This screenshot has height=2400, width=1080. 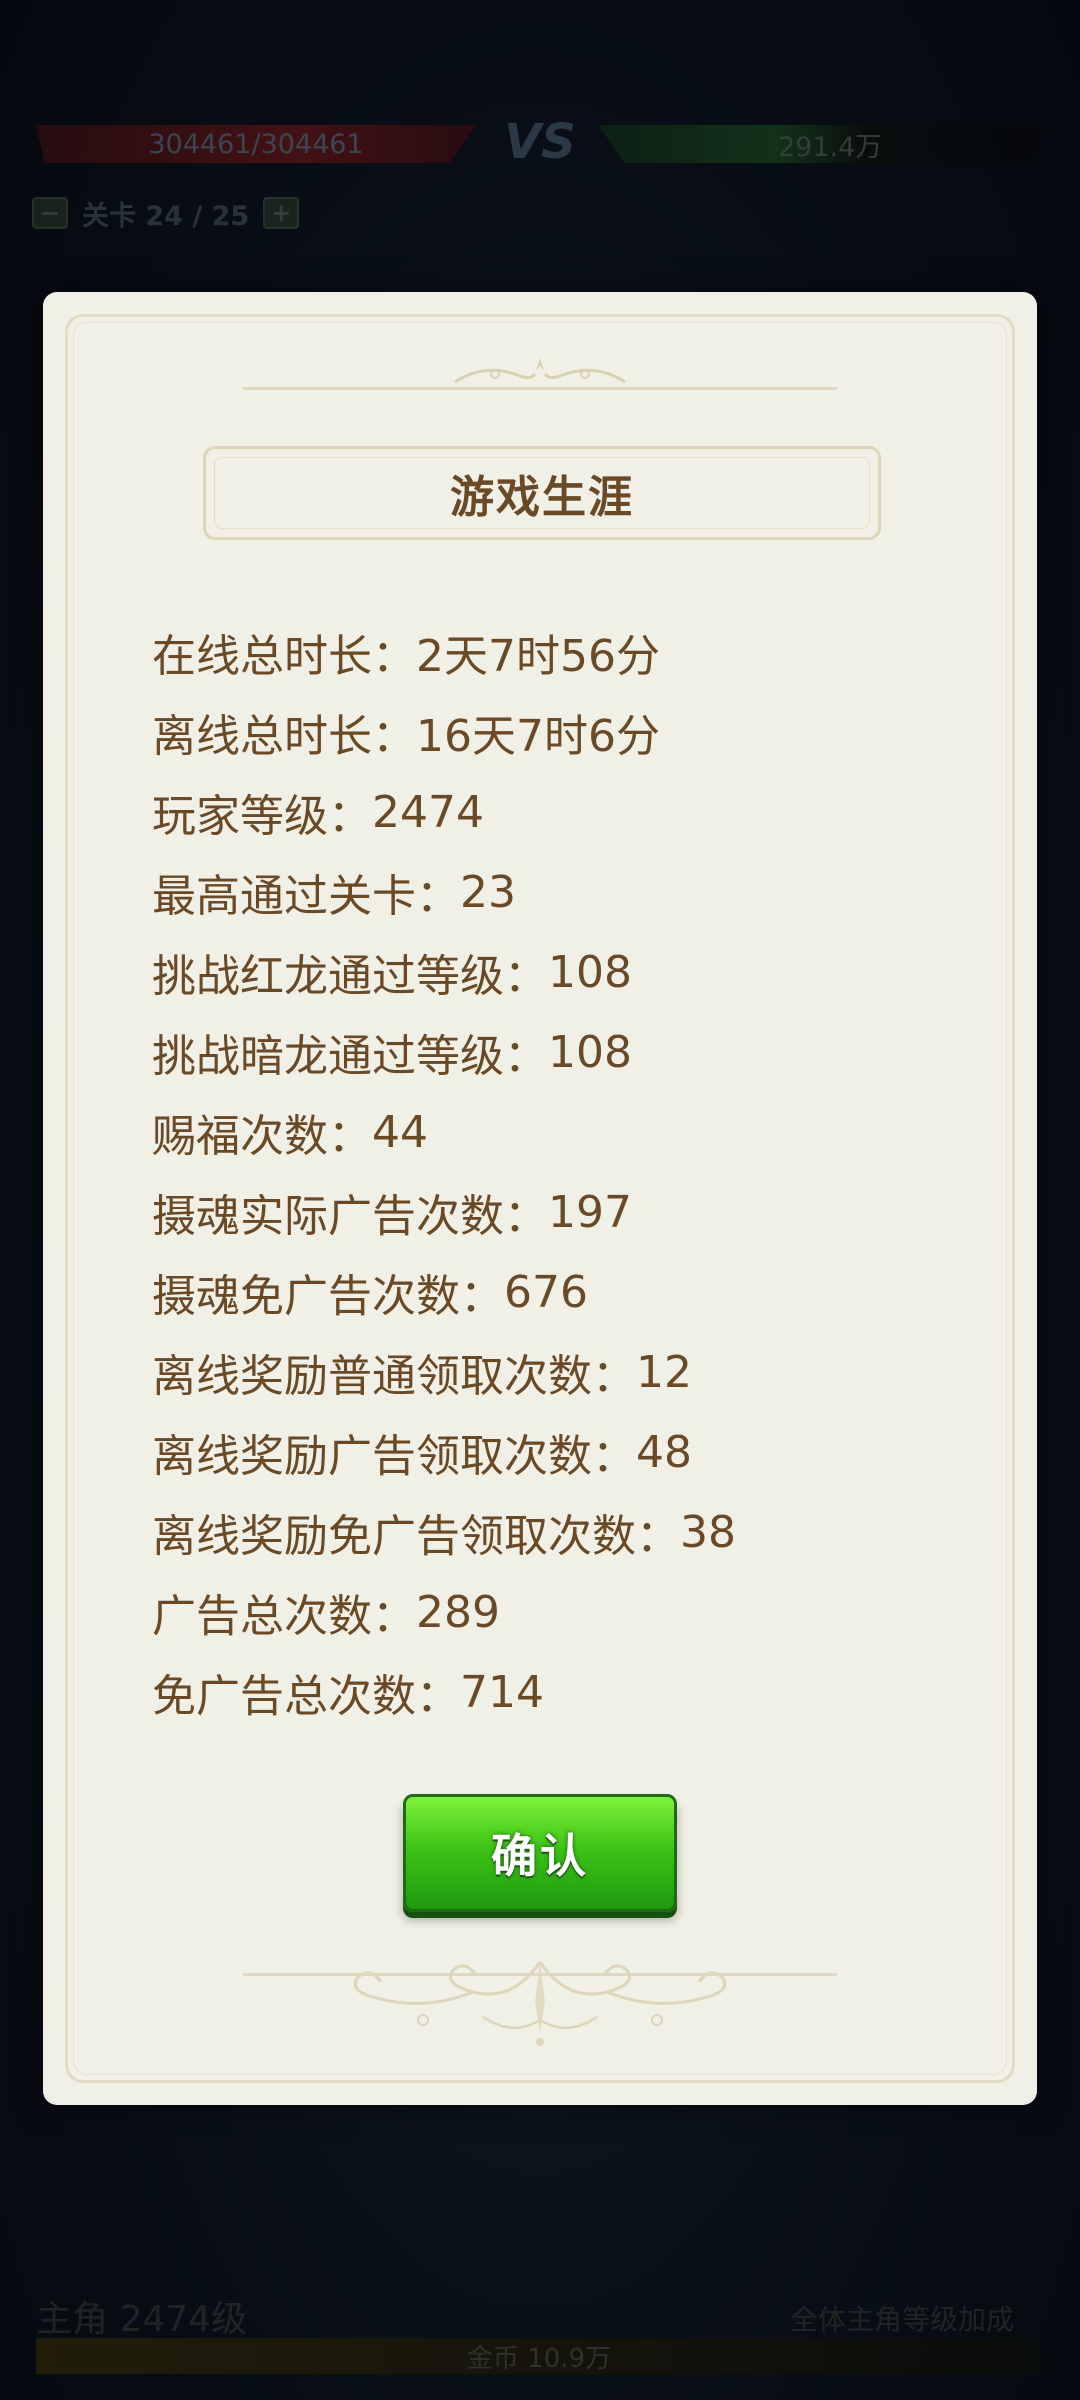 I want to click on career-stat-row: 离线总时长： 16天7时6分, so click(x=552, y=732).